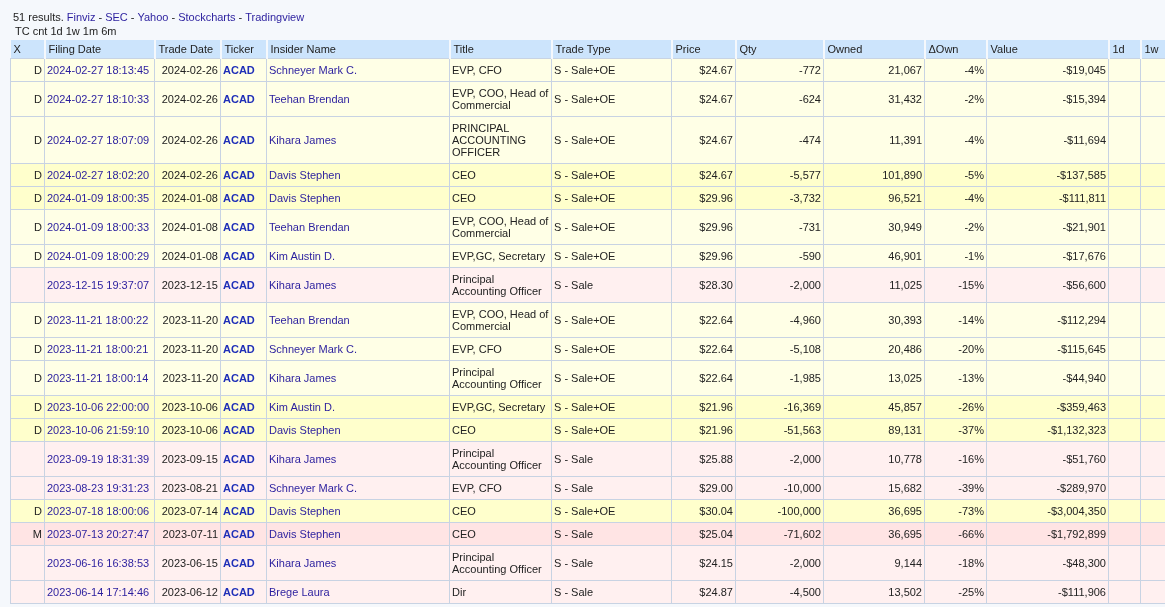  Describe the element at coordinates (611, 49) in the screenshot. I see `column-header: Trade Type` at that location.